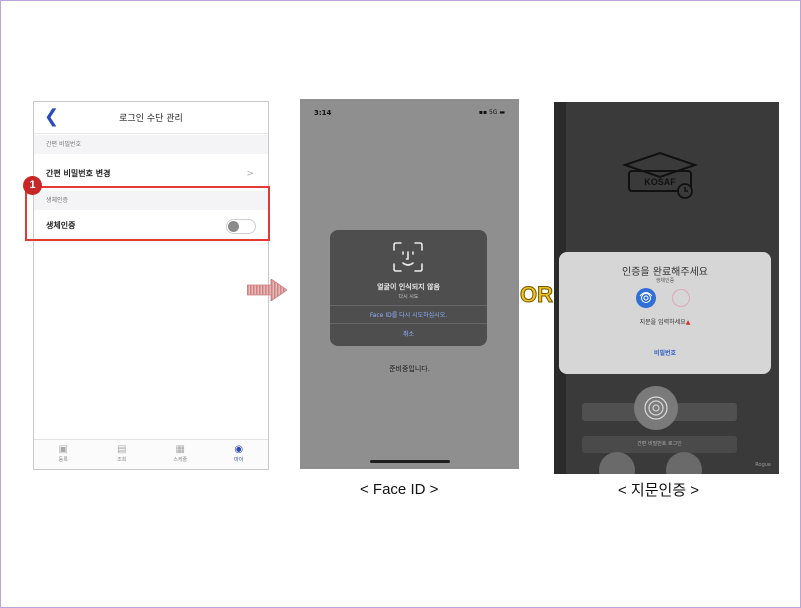  Describe the element at coordinates (399, 489) in the screenshot. I see `faceid-caption: < Face ID >` at that location.